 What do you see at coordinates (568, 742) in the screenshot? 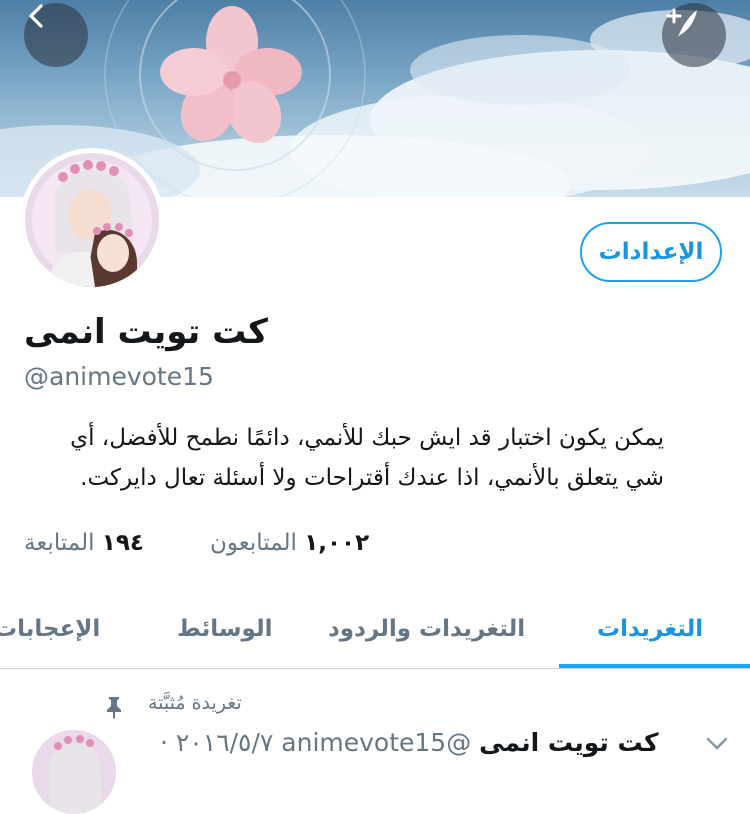
I see `tweet-author-name: كت تويت انمى` at bounding box center [568, 742].